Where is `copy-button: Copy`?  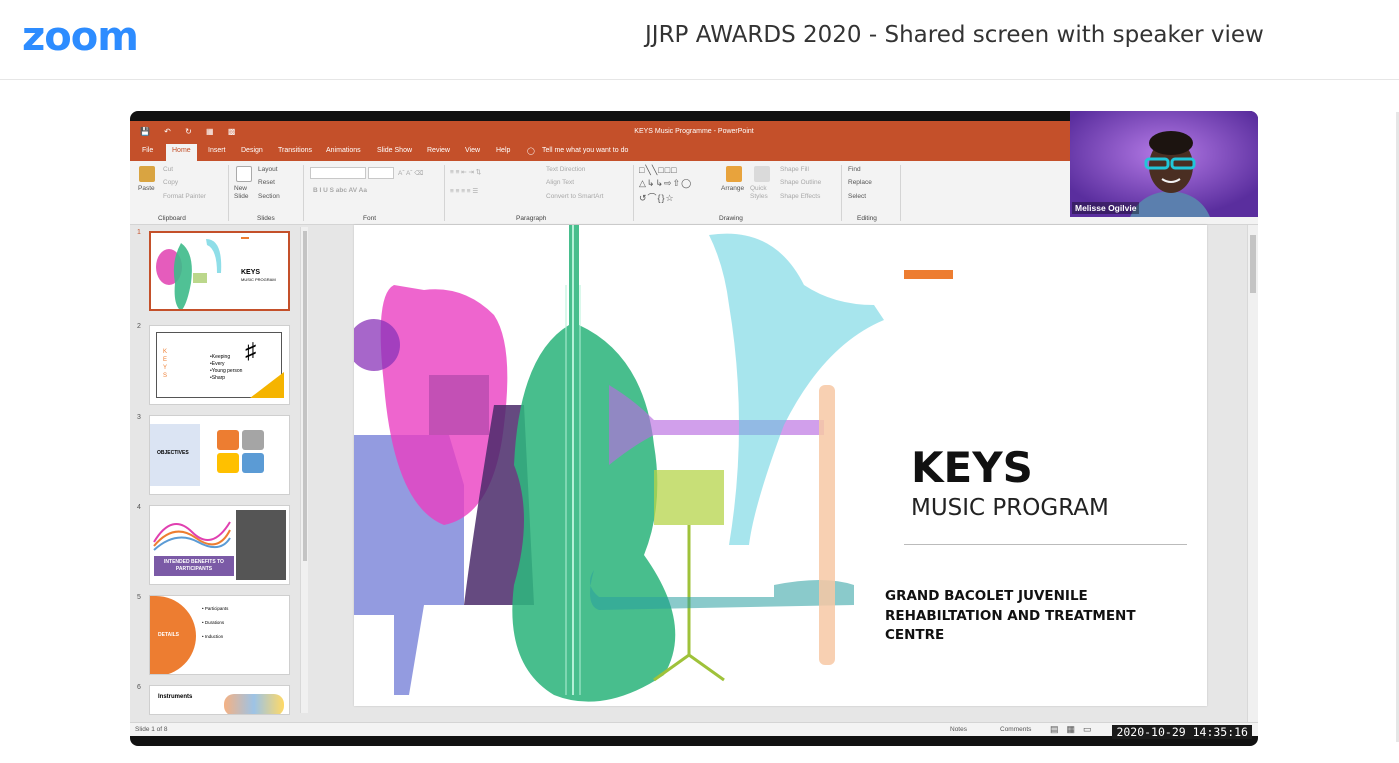 copy-button: Copy is located at coordinates (170, 182).